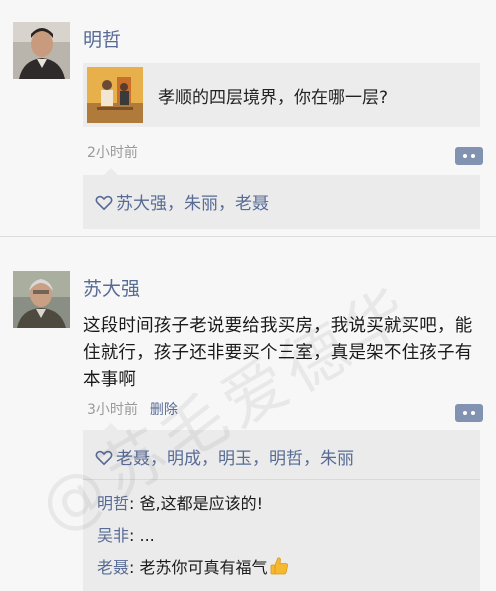 The height and width of the screenshot is (591, 496). Describe the element at coordinates (102, 38) in the screenshot. I see `username: 明哲` at that location.